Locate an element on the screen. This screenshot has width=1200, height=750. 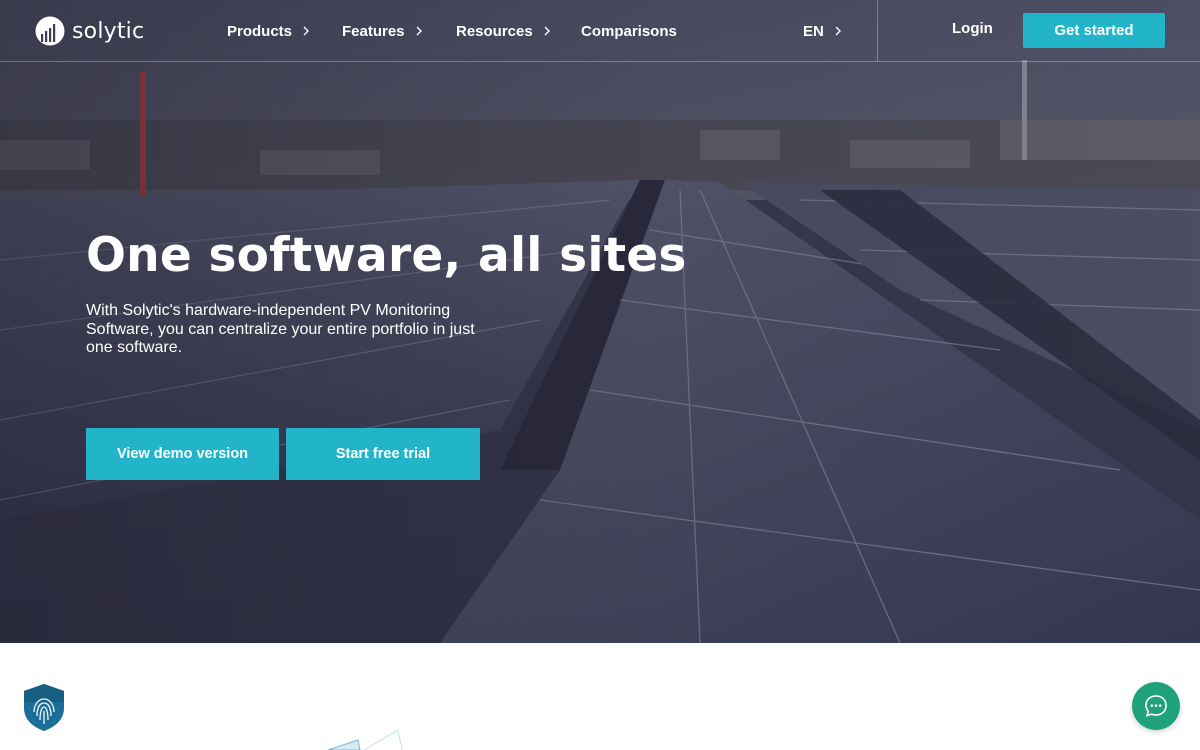
feature-illustration-partial is located at coordinates (365, 739).